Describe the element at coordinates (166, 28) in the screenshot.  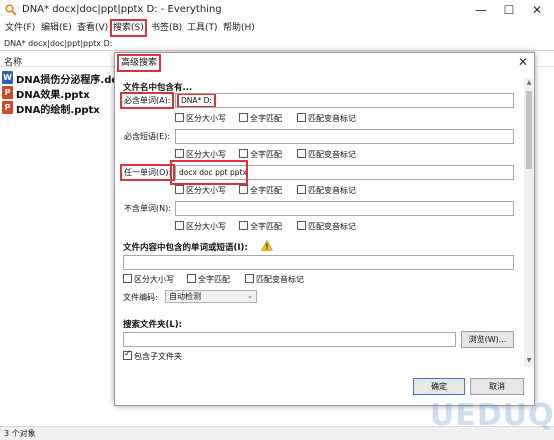
I see `menu-bookmarks: 书签(B)` at that location.